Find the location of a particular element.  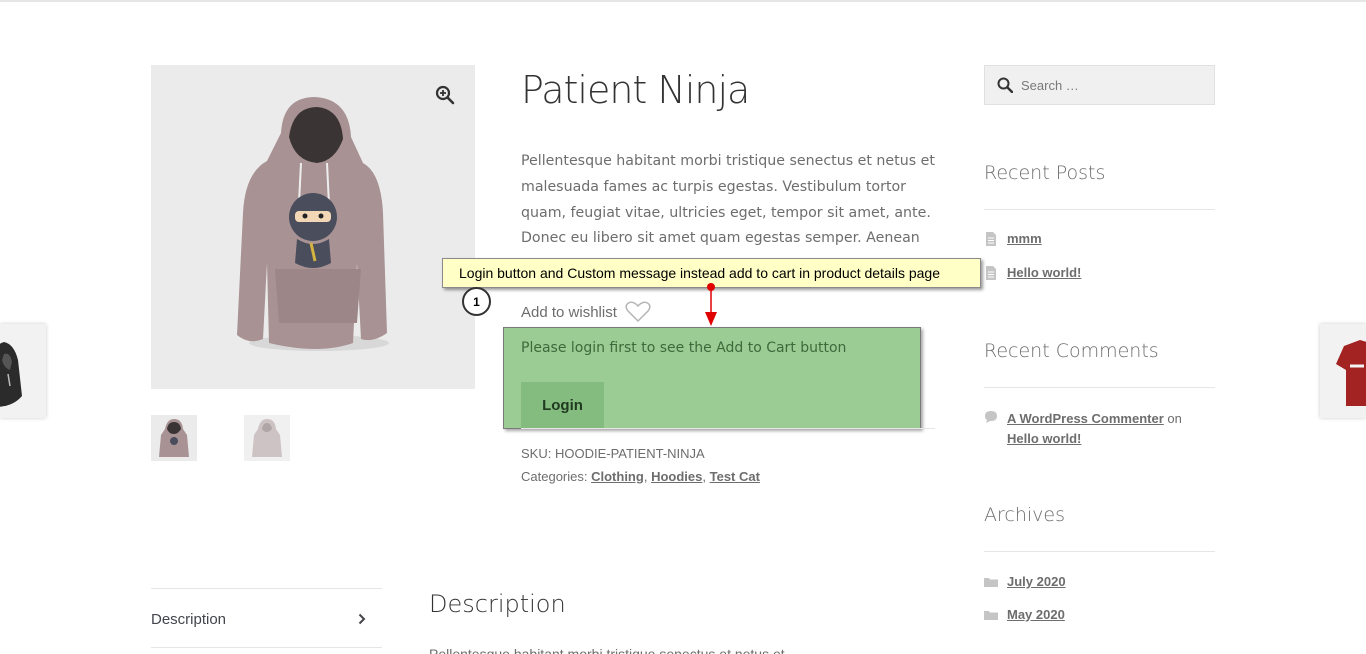

next-product-link is located at coordinates (1343, 371).